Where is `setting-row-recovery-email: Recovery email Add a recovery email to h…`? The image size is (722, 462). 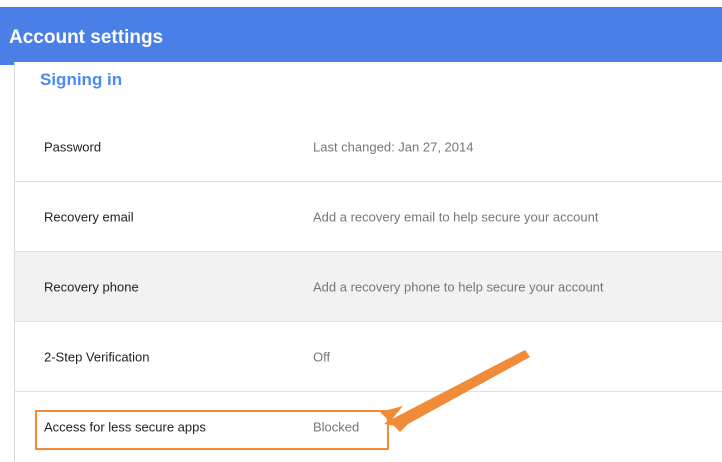 setting-row-recovery-email: Recovery email Add a recovery email to h… is located at coordinates (368, 217).